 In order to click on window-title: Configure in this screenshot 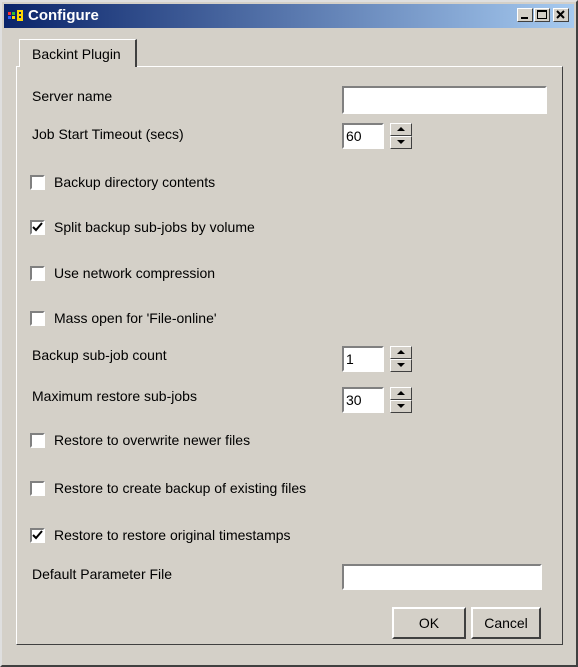, I will do `click(63, 15)`.